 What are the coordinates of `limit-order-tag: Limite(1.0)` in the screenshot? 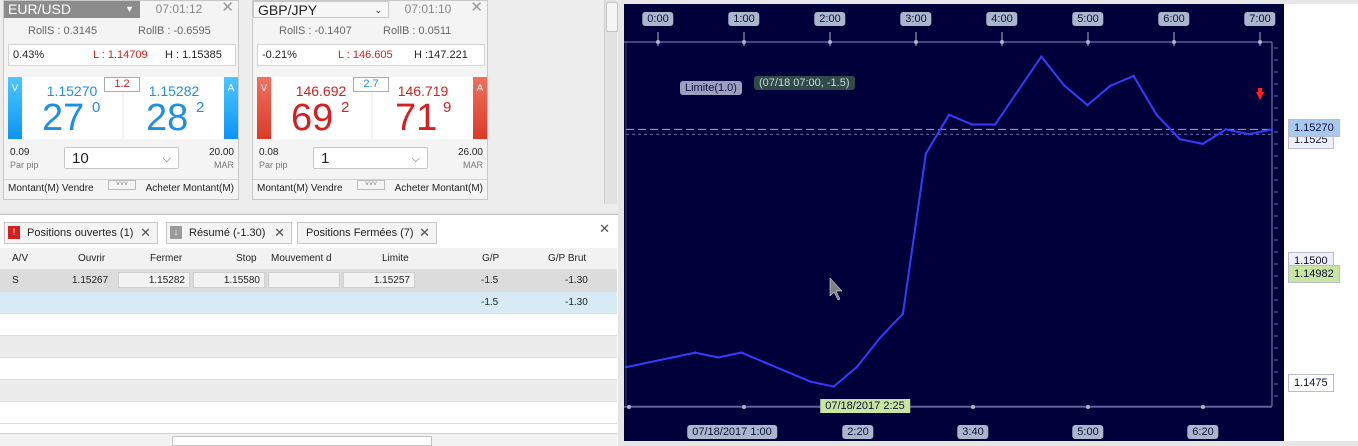 It's located at (711, 88).